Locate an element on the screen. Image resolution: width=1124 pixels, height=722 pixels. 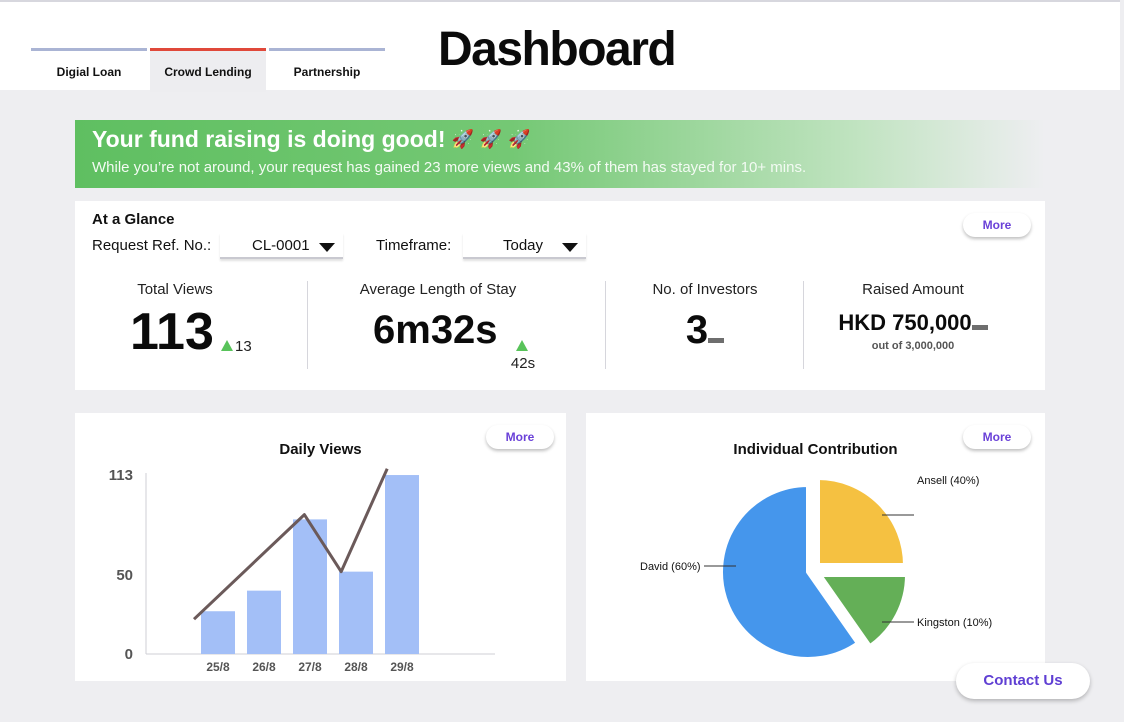
banner-title-row: Your fund raising is doing good! 🚀 🚀 🚀 is located at coordinates (560, 139).